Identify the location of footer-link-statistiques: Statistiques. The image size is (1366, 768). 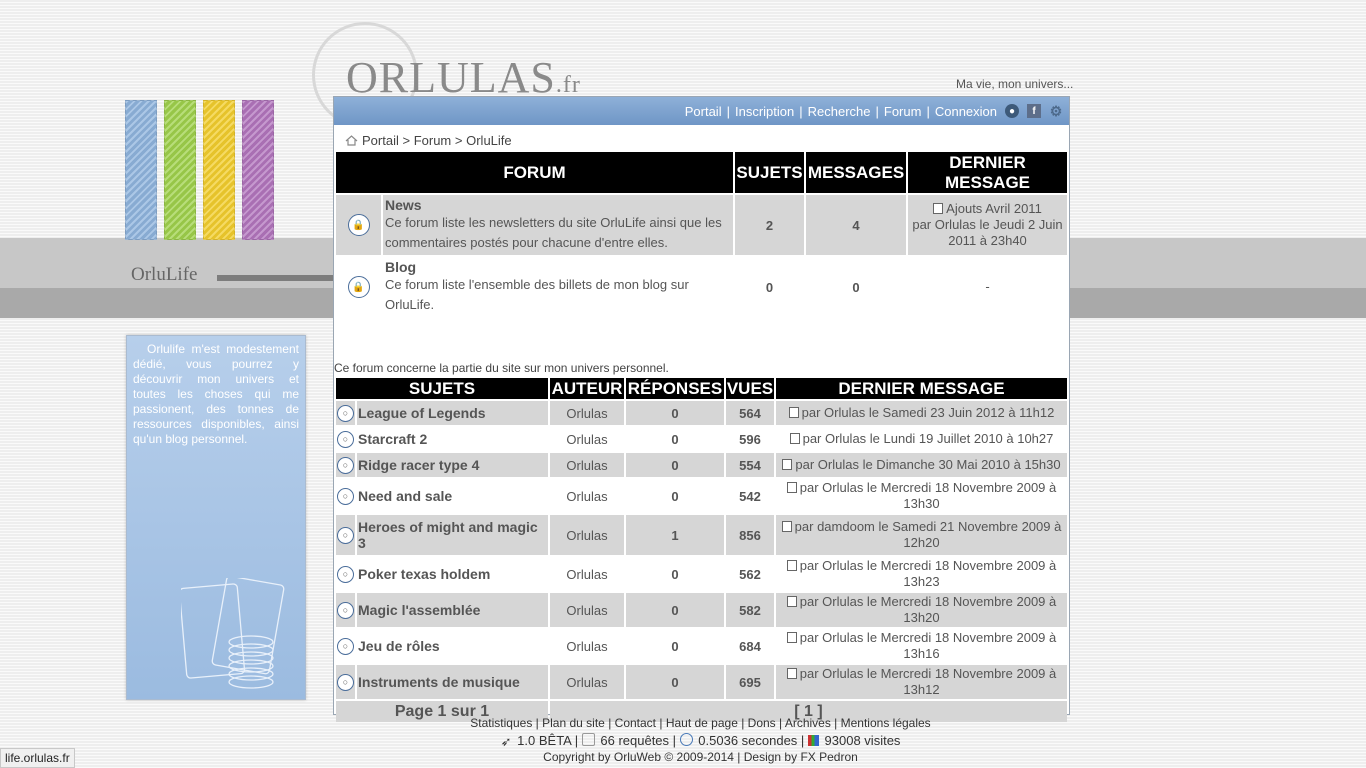
(501, 723).